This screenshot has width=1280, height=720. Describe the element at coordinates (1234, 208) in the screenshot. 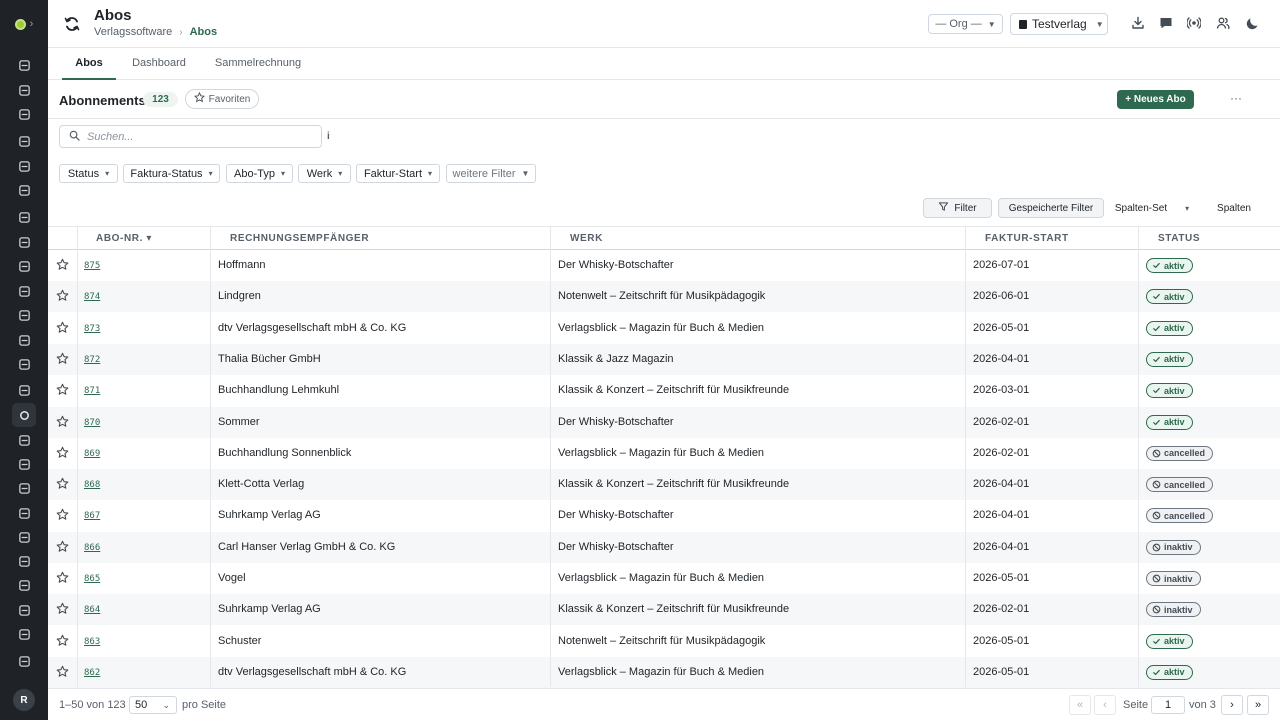

I see `columns-button: Spalten` at that location.